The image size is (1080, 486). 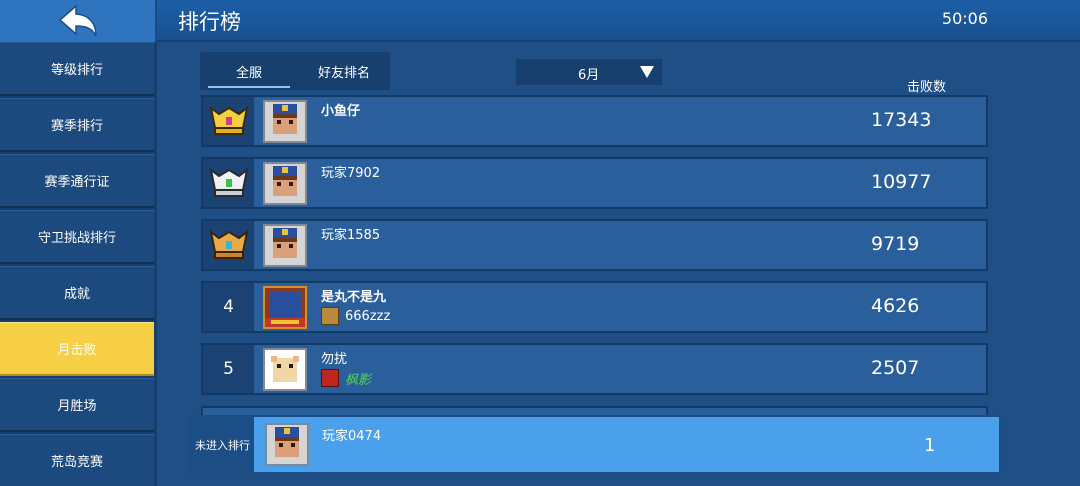 I want to click on my-rank-bar: 未进入排行 玩家0474 1, so click(x=595, y=444).